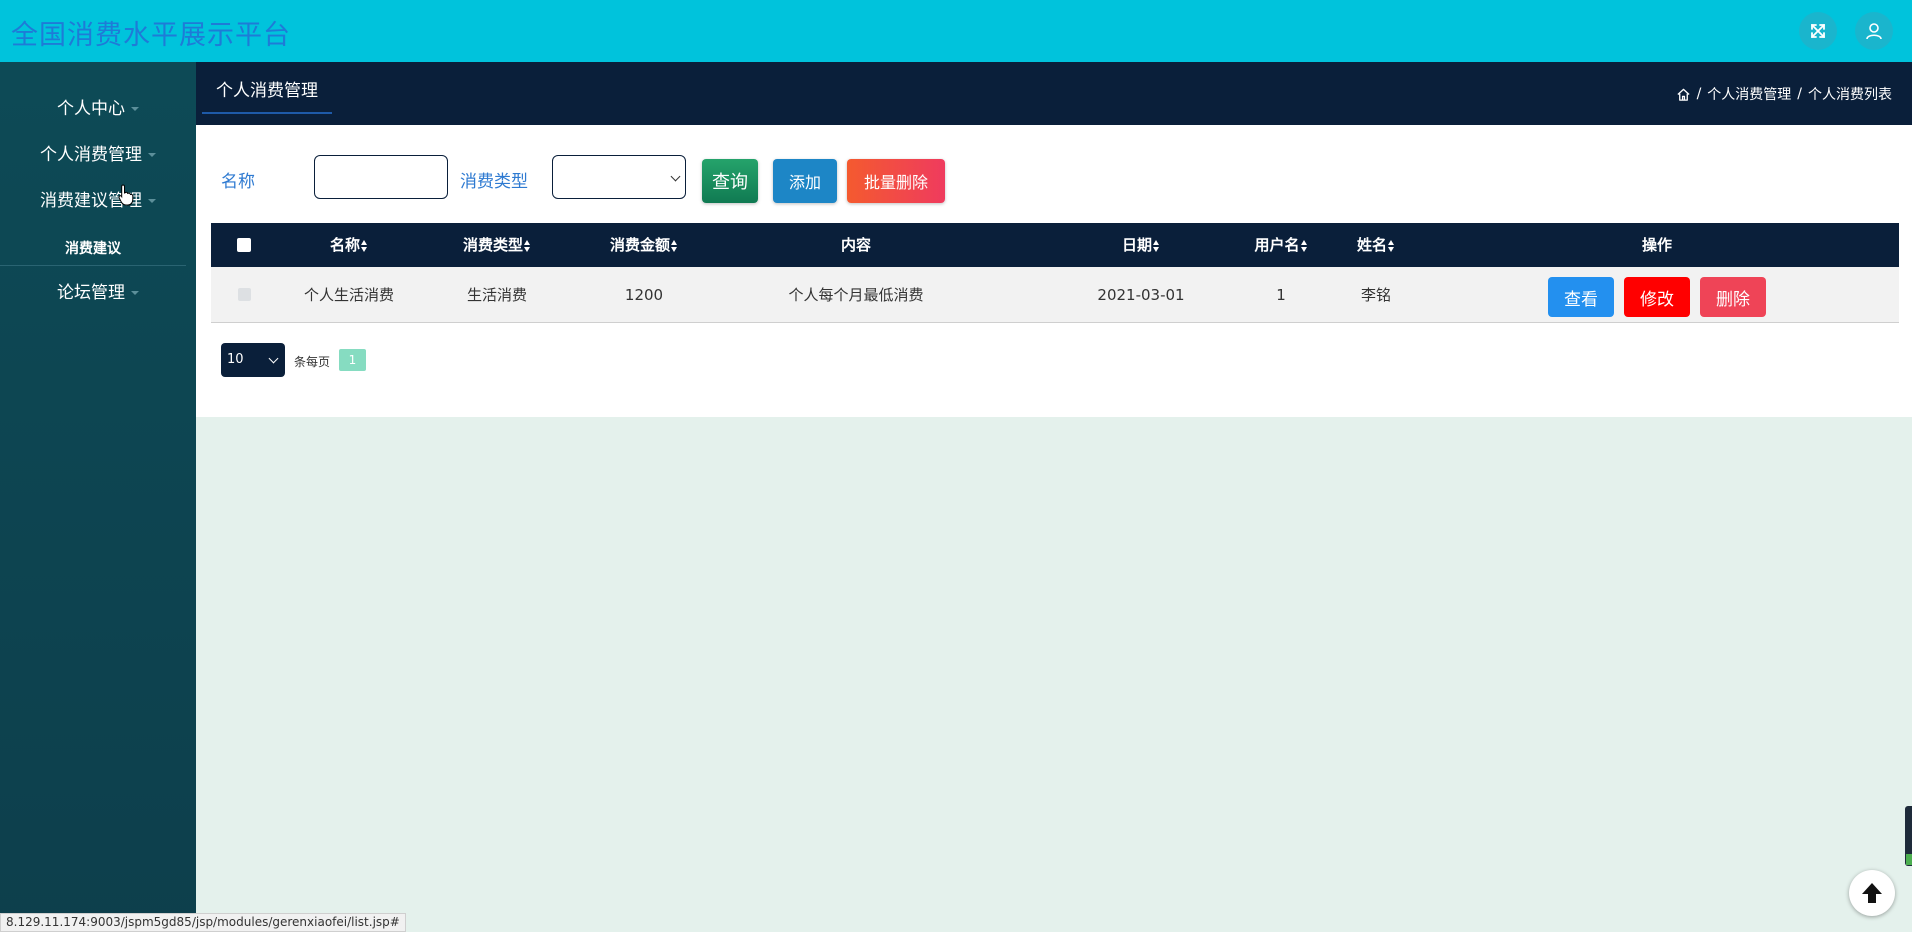 This screenshot has height=932, width=1912. Describe the element at coordinates (856, 295) in the screenshot. I see `cell-content: 个人每个月最低消费` at that location.